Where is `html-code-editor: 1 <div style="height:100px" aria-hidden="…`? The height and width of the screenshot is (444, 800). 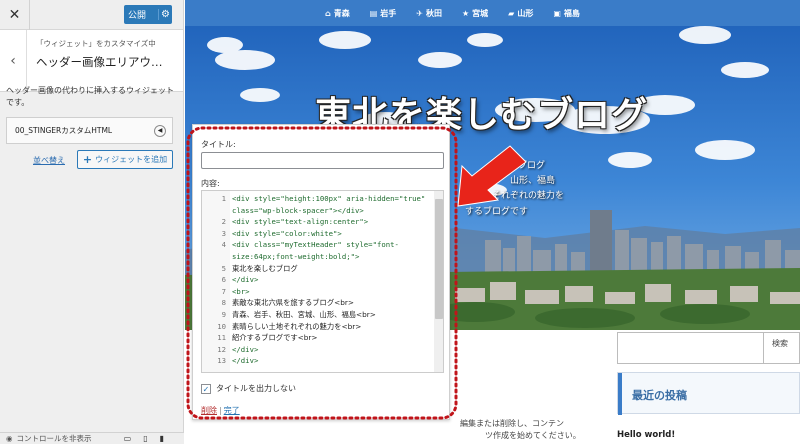
html-code-editor: 1 <div style="height:100px" aria-hidden="… is located at coordinates (322, 281).